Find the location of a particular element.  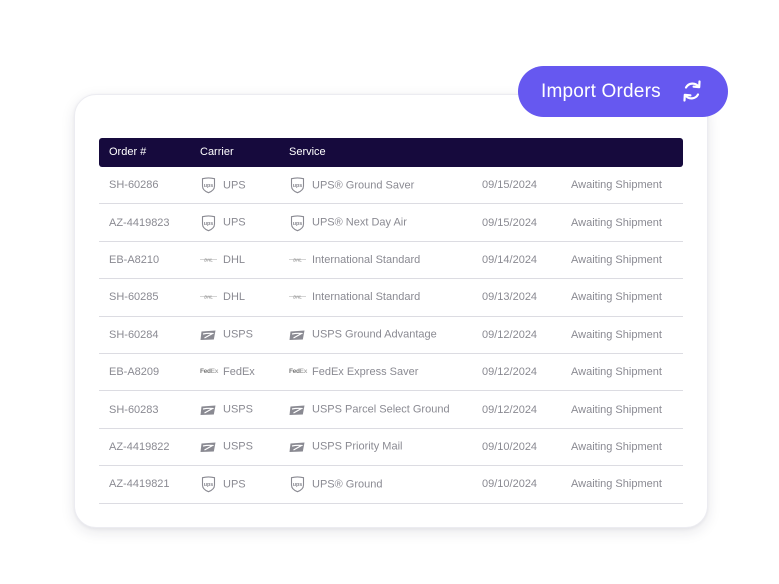

order-number: AZ-4419823 is located at coordinates (139, 222).